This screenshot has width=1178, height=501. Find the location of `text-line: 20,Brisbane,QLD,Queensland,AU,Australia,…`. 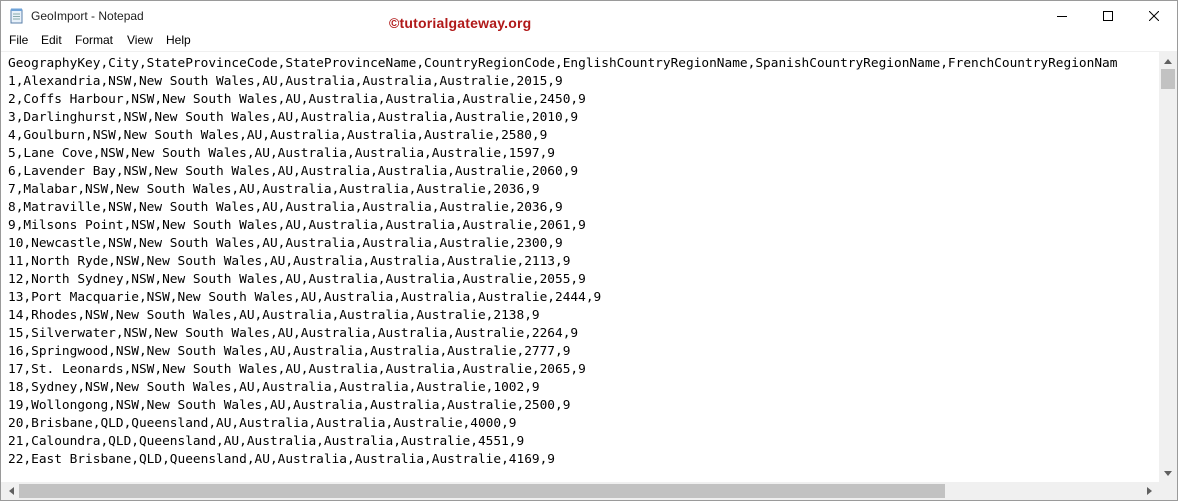

text-line: 20,Brisbane,QLD,Queensland,AU,Australia,… is located at coordinates (262, 423).